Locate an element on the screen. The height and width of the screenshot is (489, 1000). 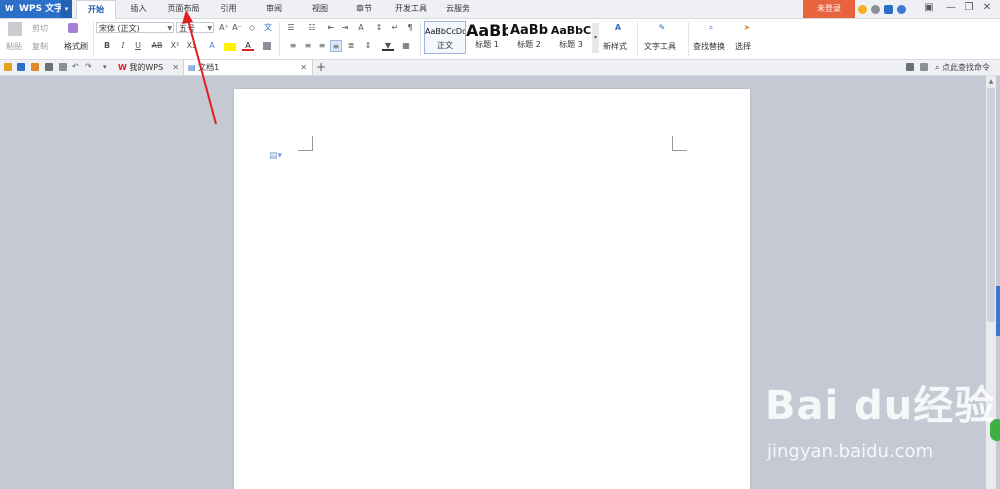
annotation-arrow is located at coordinates (199, 67).